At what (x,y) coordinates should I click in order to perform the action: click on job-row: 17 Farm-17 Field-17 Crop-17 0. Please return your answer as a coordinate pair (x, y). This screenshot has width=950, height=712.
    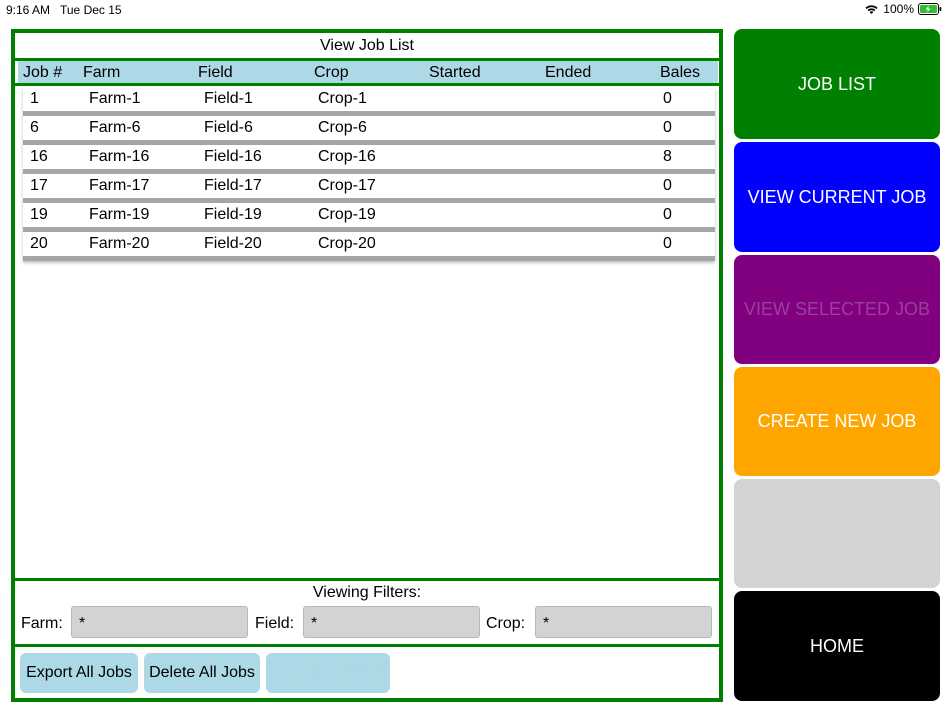
    Looking at the image, I should click on (369, 188).